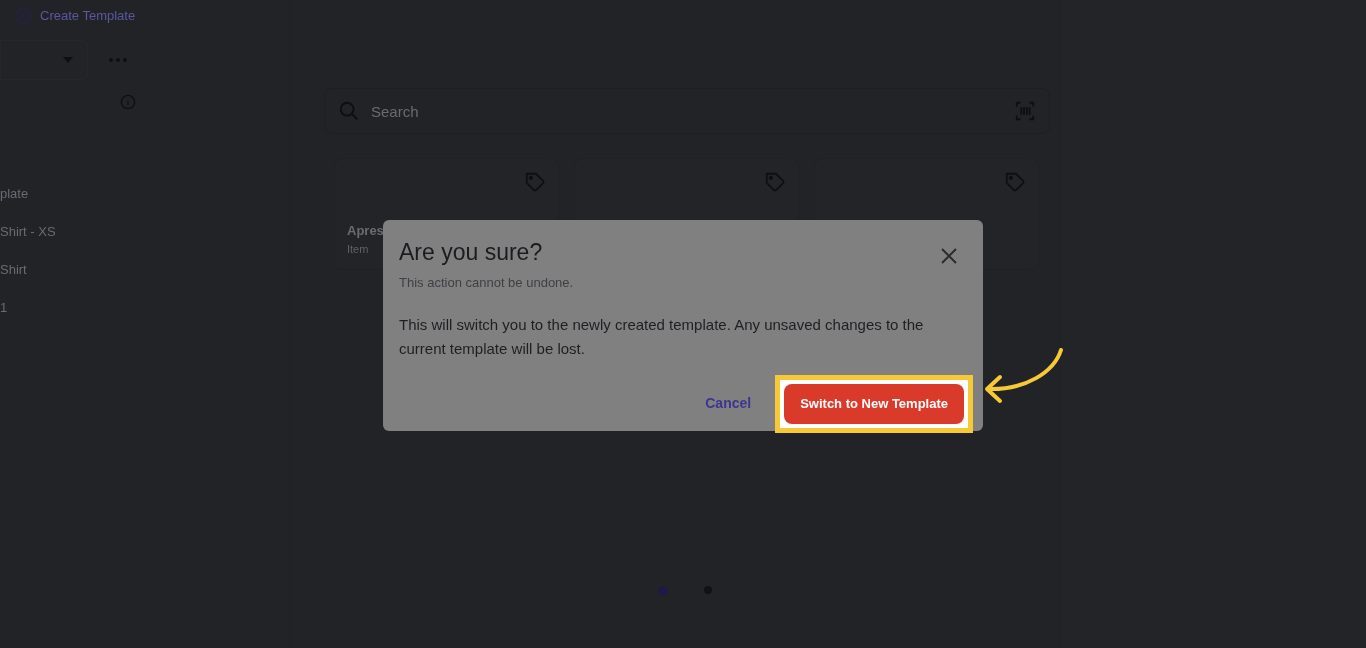 Image resolution: width=1366 pixels, height=648 pixels. I want to click on sidebar-item: Shirt, so click(76, 270).